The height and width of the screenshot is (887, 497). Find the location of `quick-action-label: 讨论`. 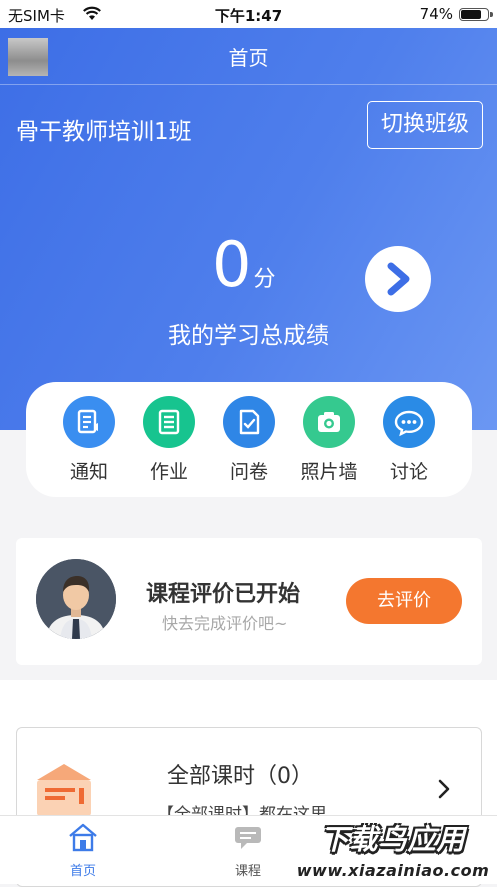

quick-action-label: 讨论 is located at coordinates (408, 472).